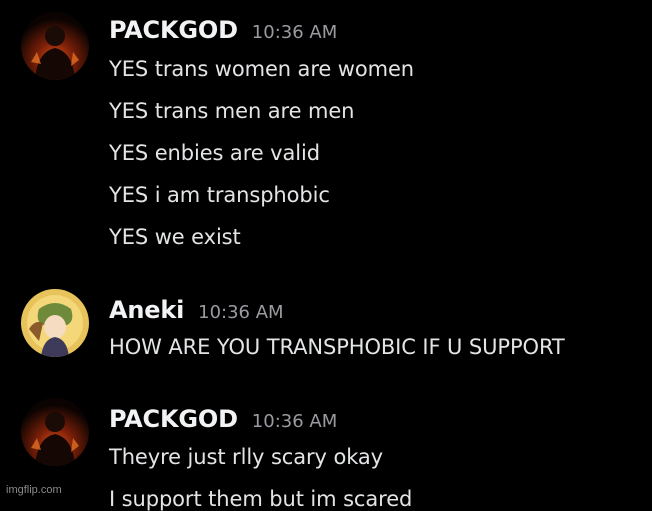 The height and width of the screenshot is (511, 652). I want to click on anime-character-avatar-icon, so click(55, 323).